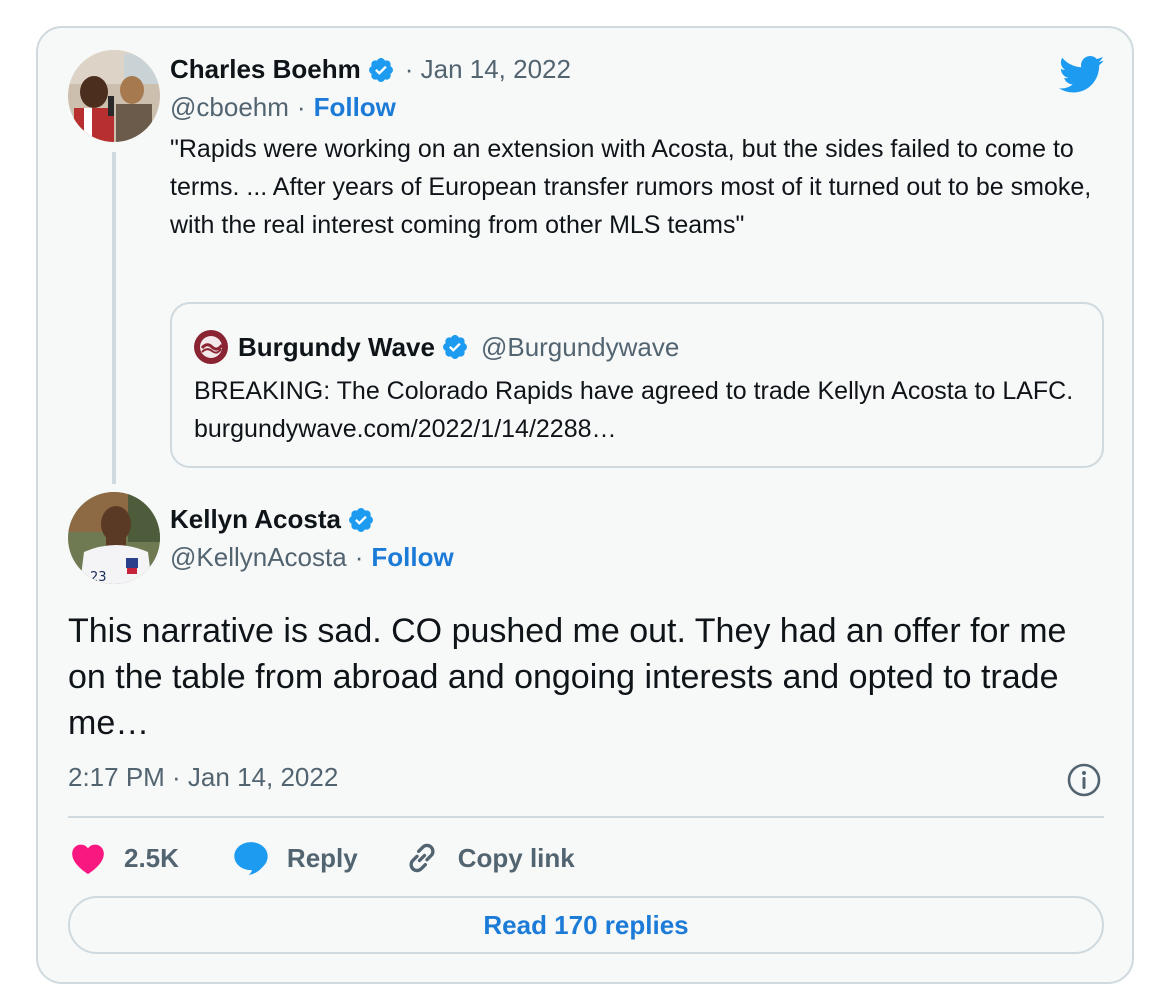 This screenshot has height=1008, width=1176. I want to click on quoted-author-row: Charles Boehm · Jan 14, 2022, so click(370, 69).